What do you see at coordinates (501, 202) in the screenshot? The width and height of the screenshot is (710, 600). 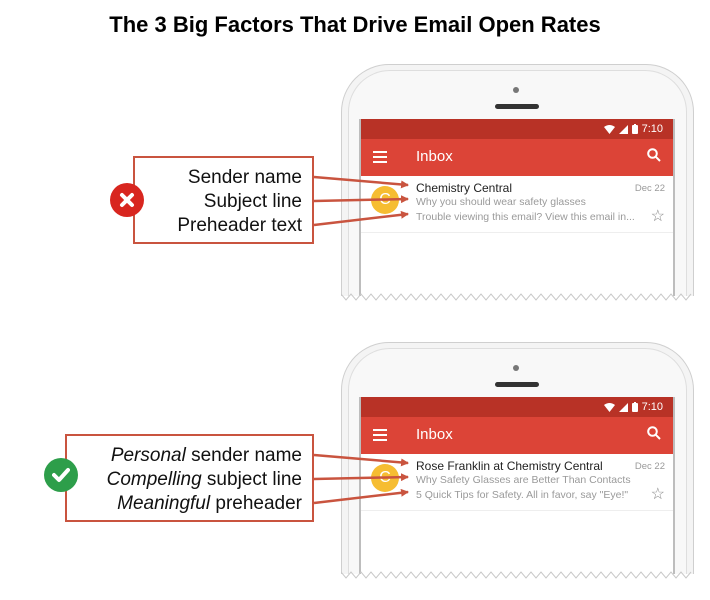 I see `email-subject: Why you should wear safety glasses` at bounding box center [501, 202].